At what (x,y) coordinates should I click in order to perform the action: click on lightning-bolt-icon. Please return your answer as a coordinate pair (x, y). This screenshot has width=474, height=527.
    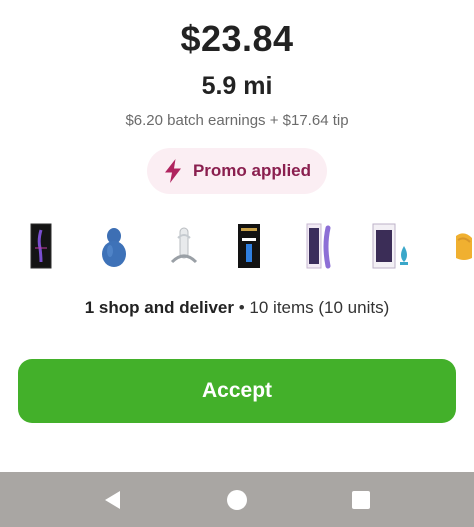
    Looking at the image, I should click on (172, 171).